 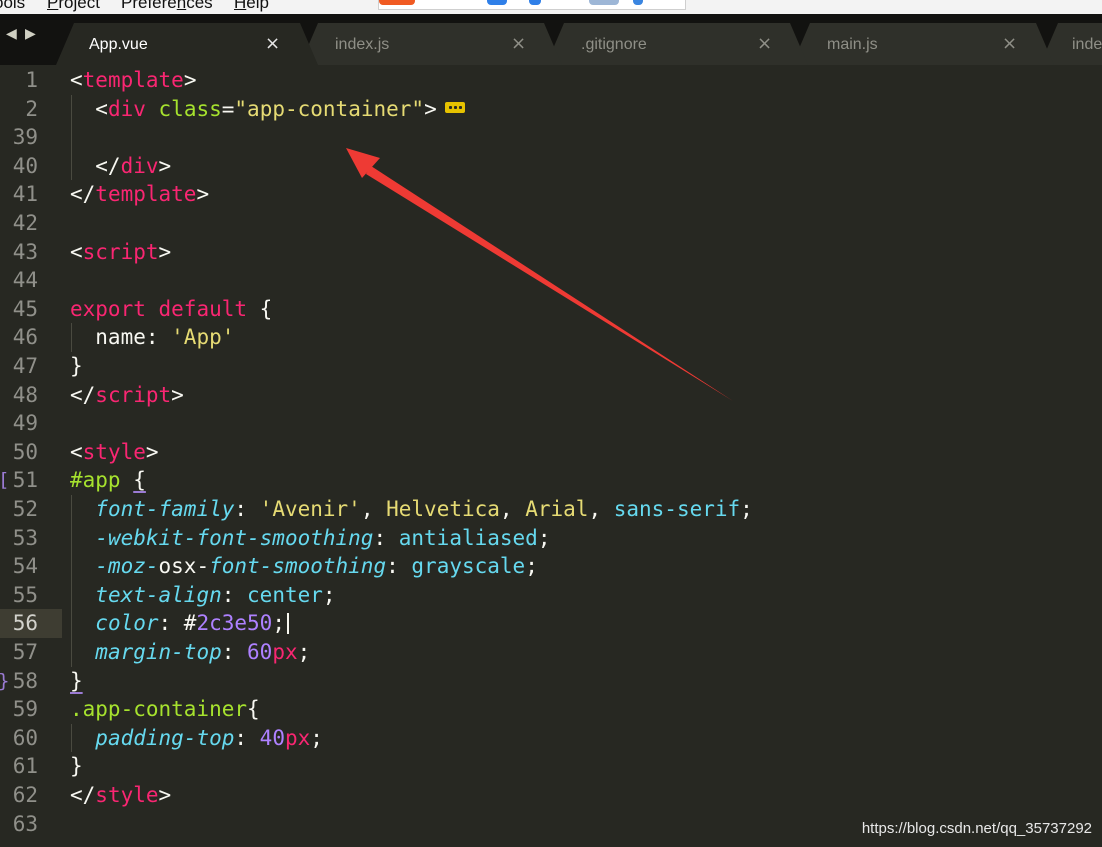 What do you see at coordinates (4, 480) in the screenshot?
I see `bracket-match-marker: [` at bounding box center [4, 480].